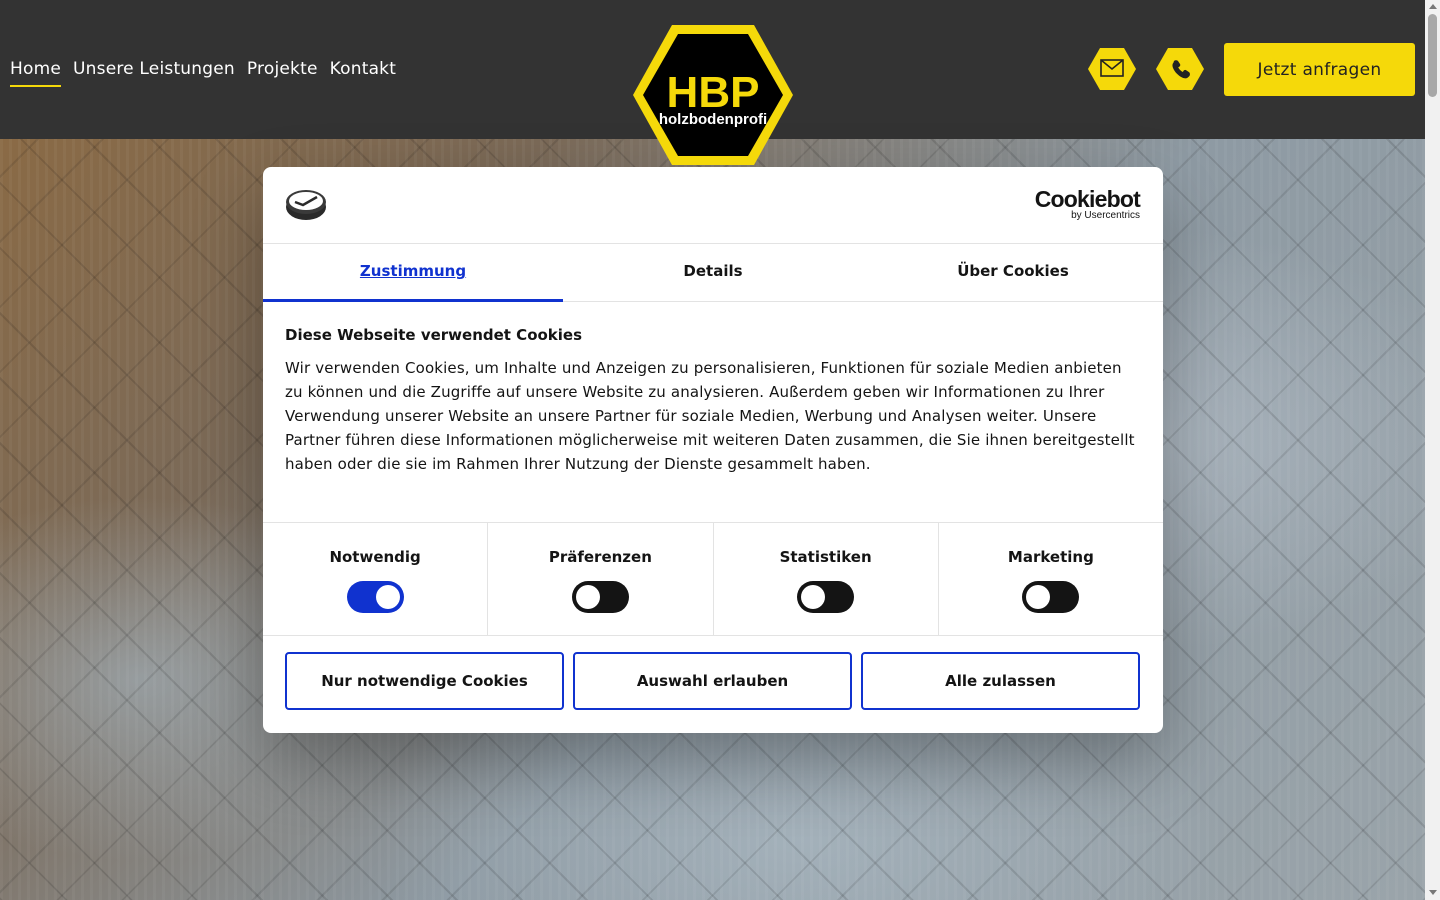  I want to click on toggle-group-marketing: Marketing, so click(1051, 579).